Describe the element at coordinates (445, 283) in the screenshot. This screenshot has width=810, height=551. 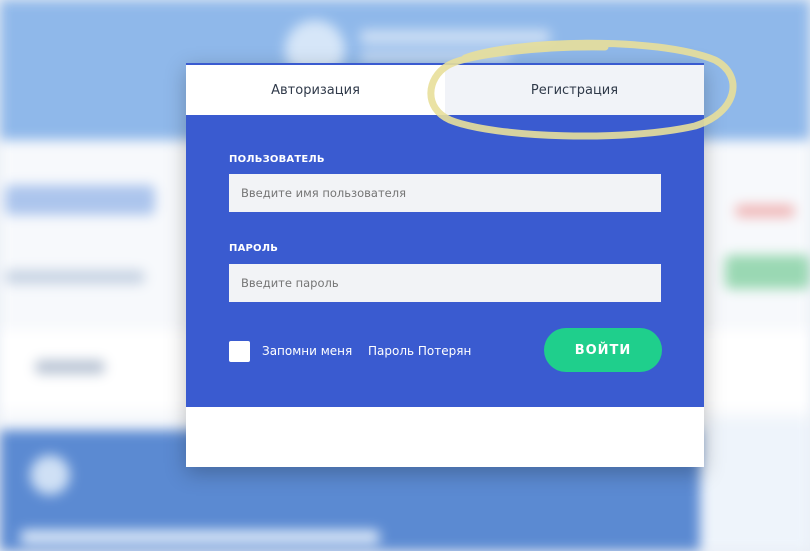
I see `password-input` at that location.